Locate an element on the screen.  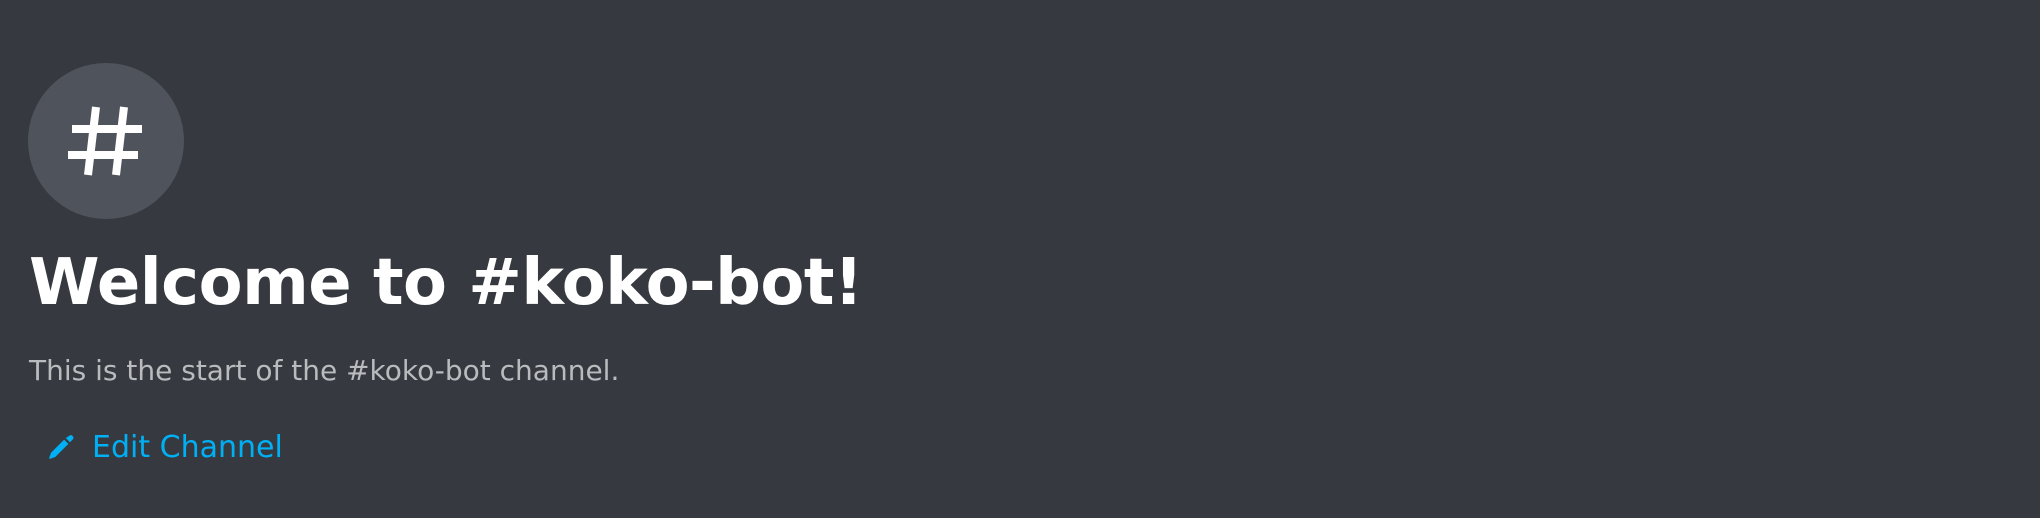
channel-icon-circle is located at coordinates (106, 141).